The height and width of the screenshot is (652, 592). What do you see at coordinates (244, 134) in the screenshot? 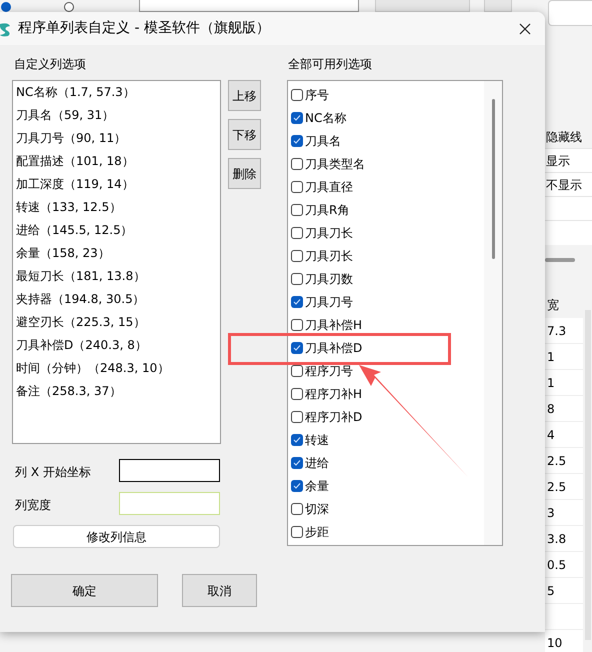
I see `side-button: 下移` at bounding box center [244, 134].